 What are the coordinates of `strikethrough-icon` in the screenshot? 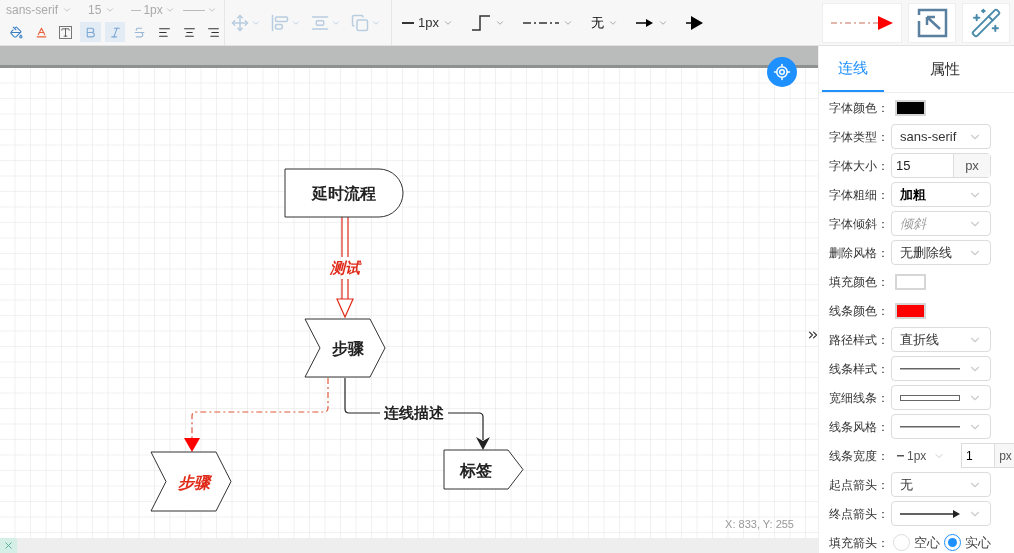 It's located at (140, 32).